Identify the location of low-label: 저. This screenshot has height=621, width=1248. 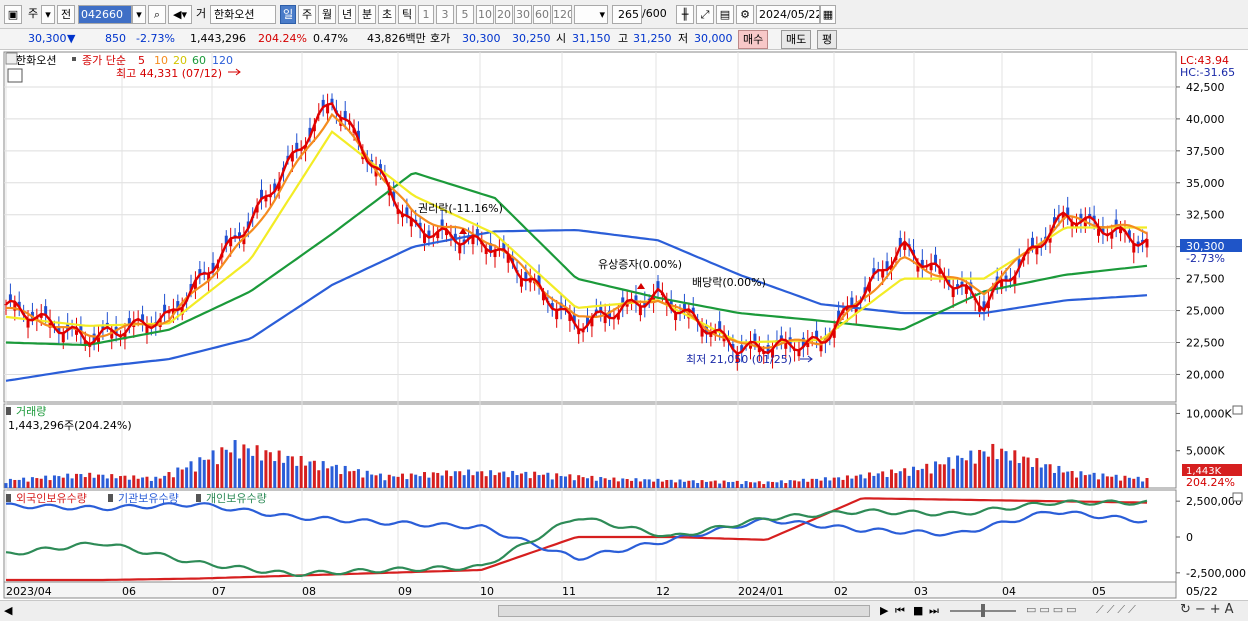
(683, 38).